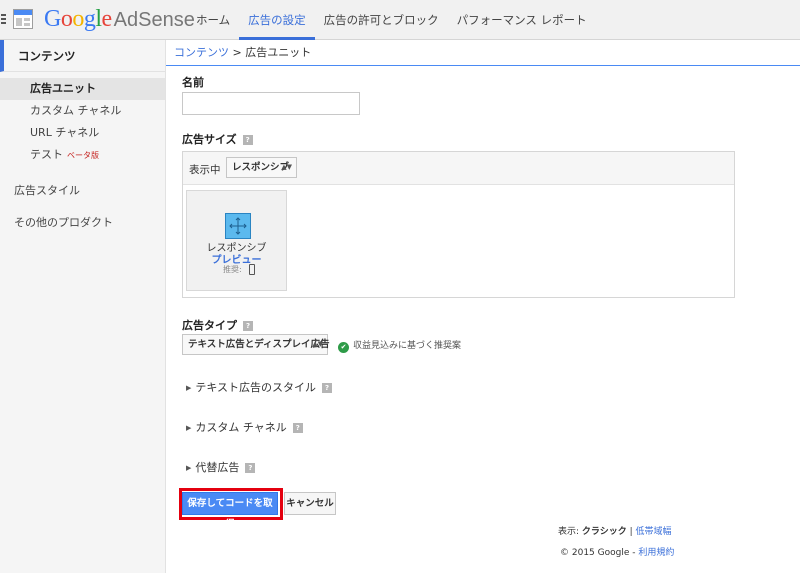 The height and width of the screenshot is (573, 800). I want to click on breadcrumb: コンテンツ > 広告ユニット, so click(483, 53).